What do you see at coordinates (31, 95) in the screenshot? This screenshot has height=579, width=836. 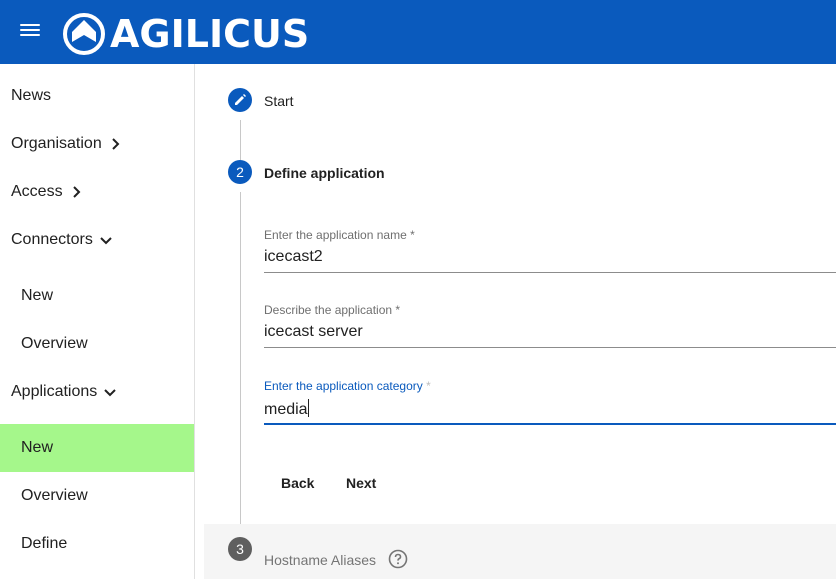 I see `sidebar-item-label: News` at bounding box center [31, 95].